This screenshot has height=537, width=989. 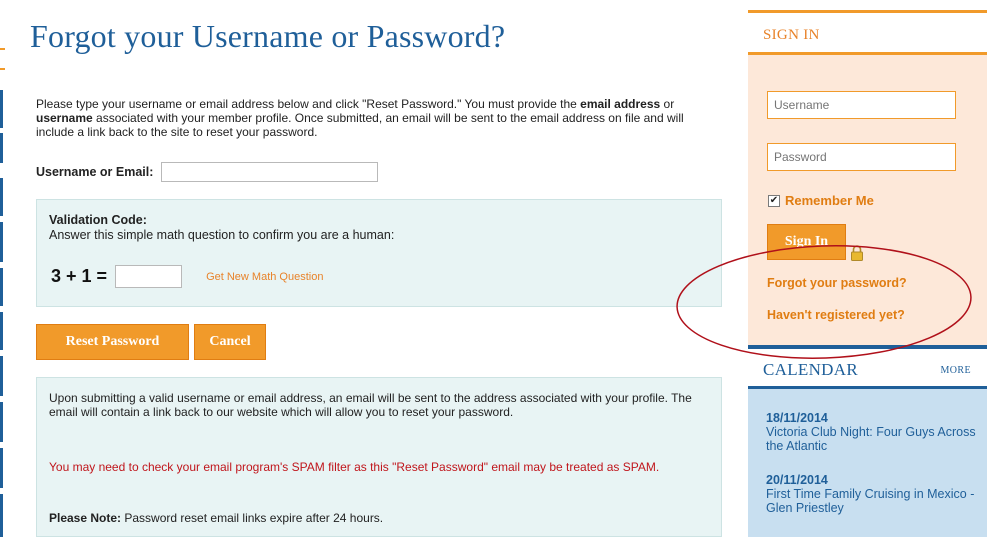 I want to click on event-date: 18/11/2014, so click(x=797, y=418).